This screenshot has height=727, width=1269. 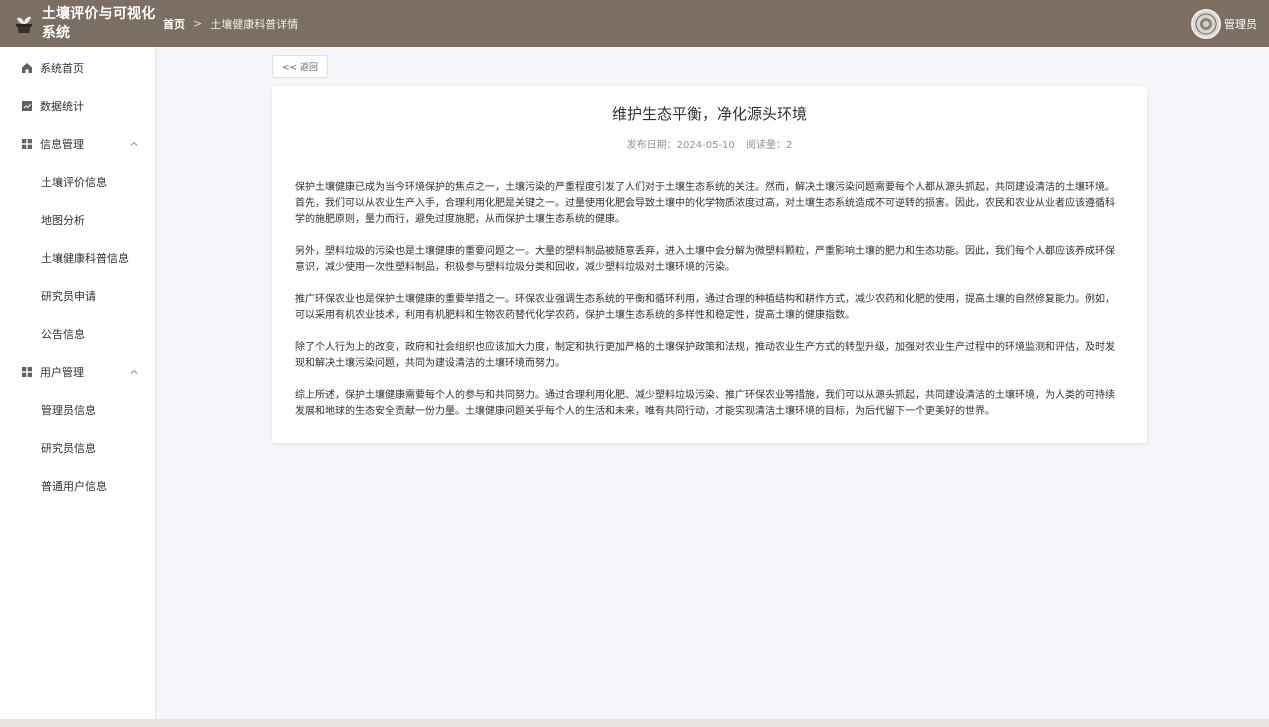 I want to click on sidebar-item-statistics: 数据统计, so click(x=77, y=106).